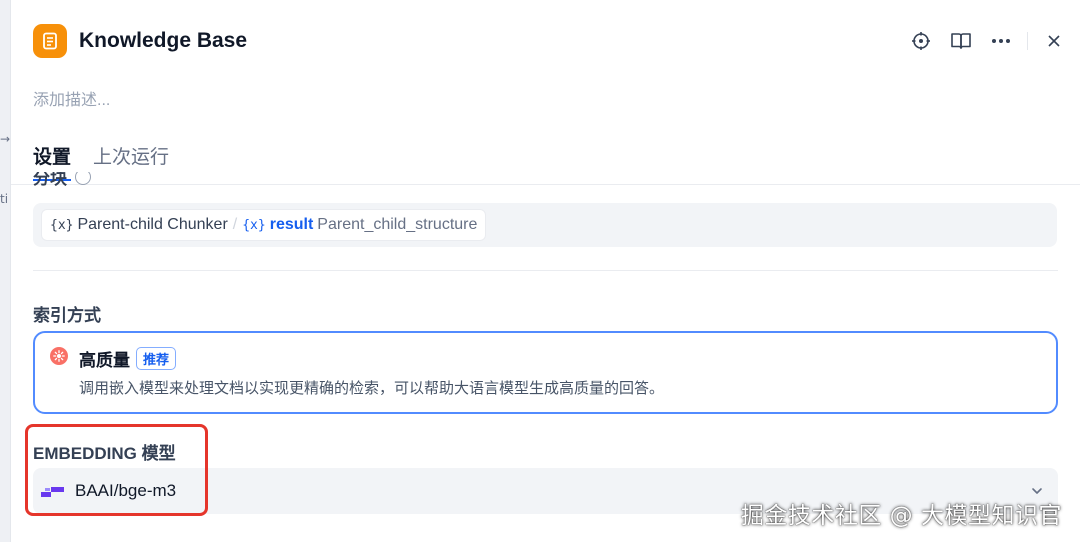 The image size is (1080, 542). I want to click on sparkle-icon, so click(59, 356).